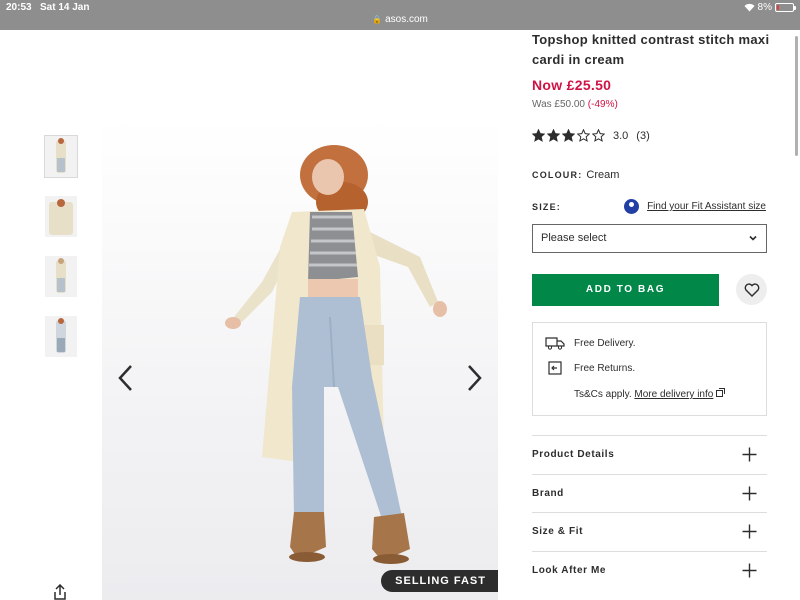  I want to click on status-date: Sat 14 Jan, so click(65, 7).